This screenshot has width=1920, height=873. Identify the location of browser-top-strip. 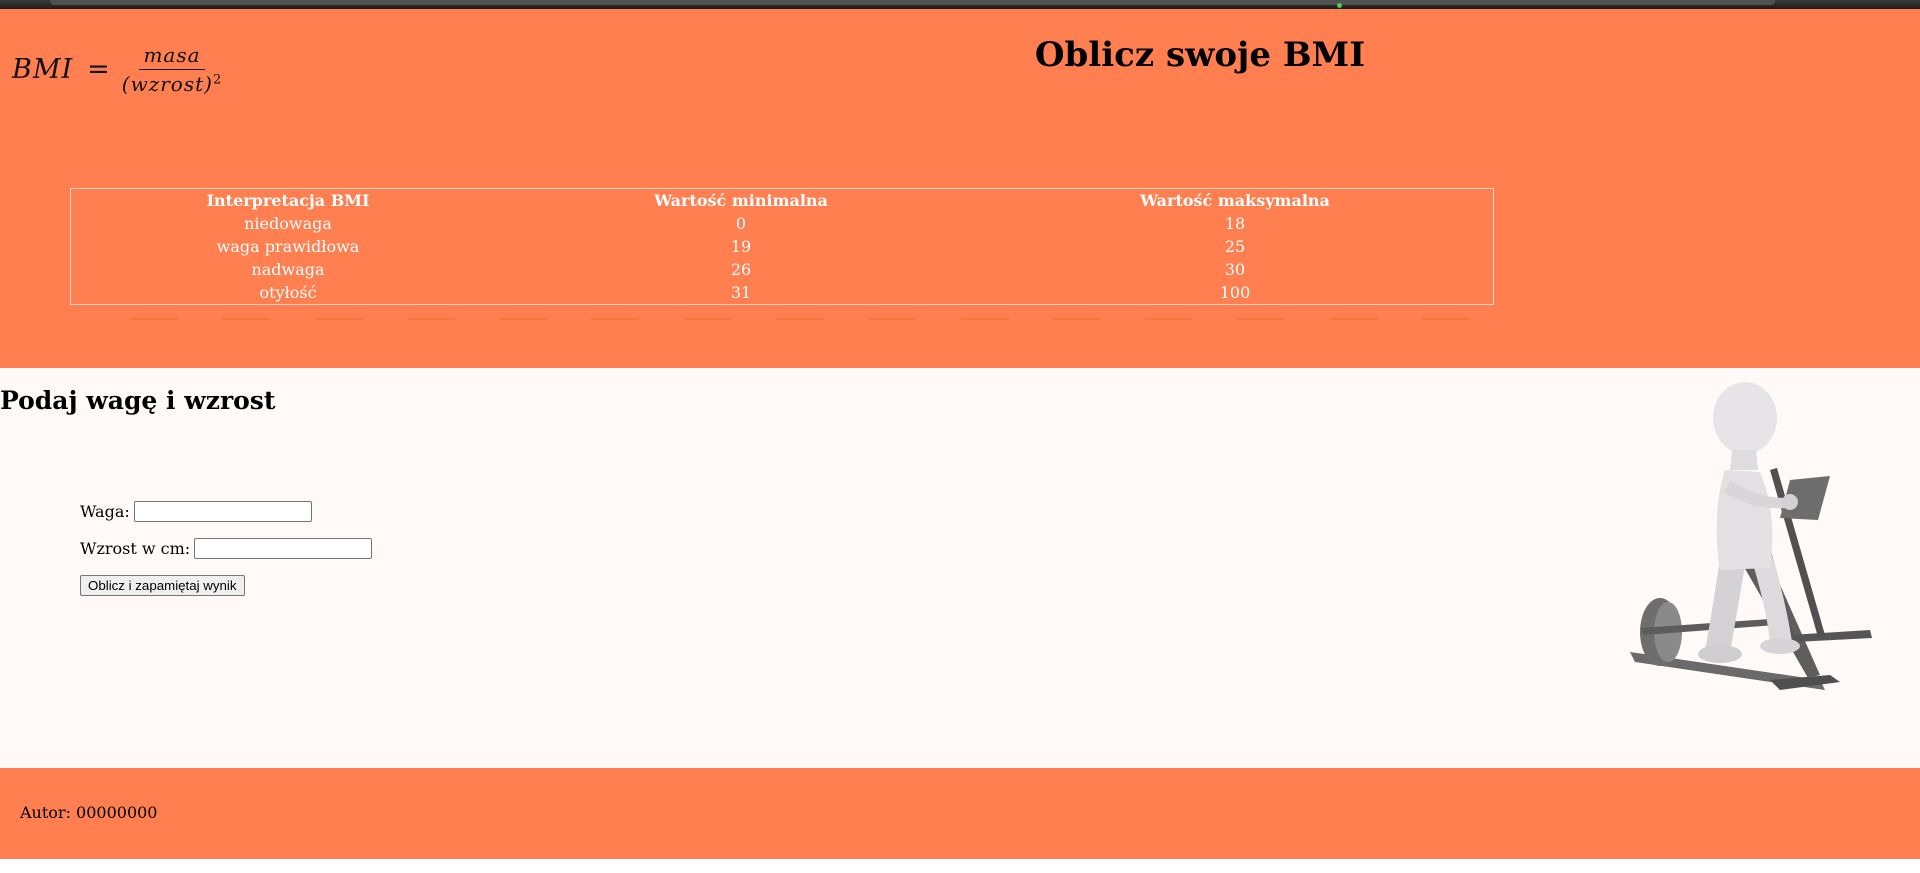
(960, 4).